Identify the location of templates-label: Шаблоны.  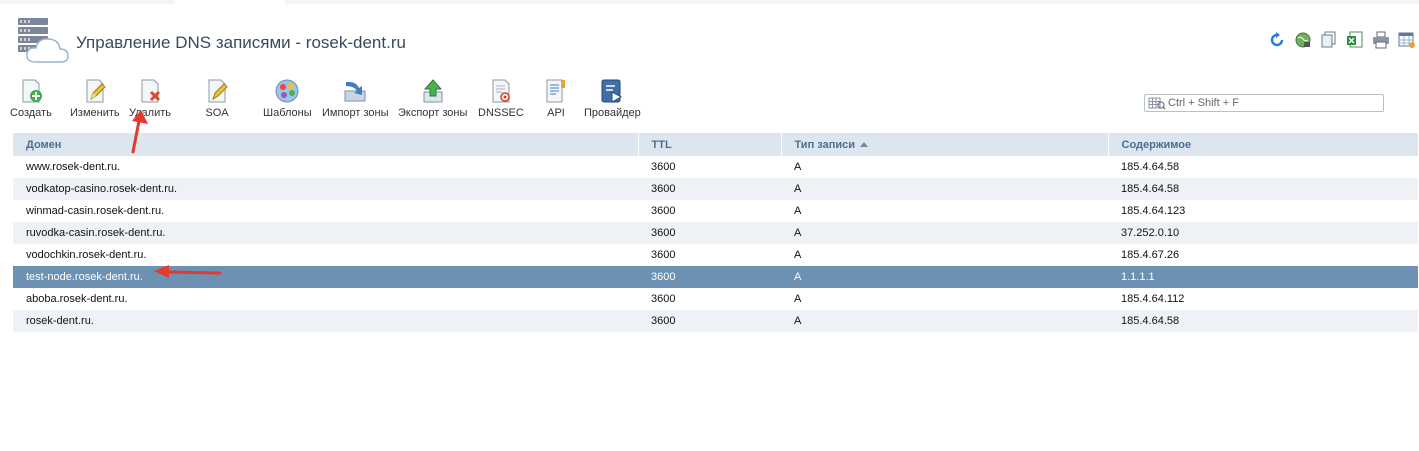
(287, 113).